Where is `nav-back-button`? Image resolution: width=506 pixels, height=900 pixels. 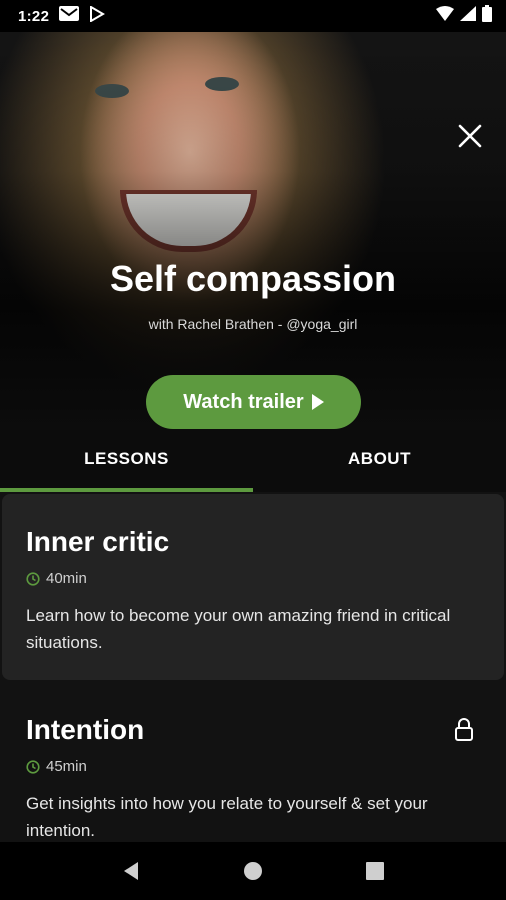
nav-back-button is located at coordinates (131, 871).